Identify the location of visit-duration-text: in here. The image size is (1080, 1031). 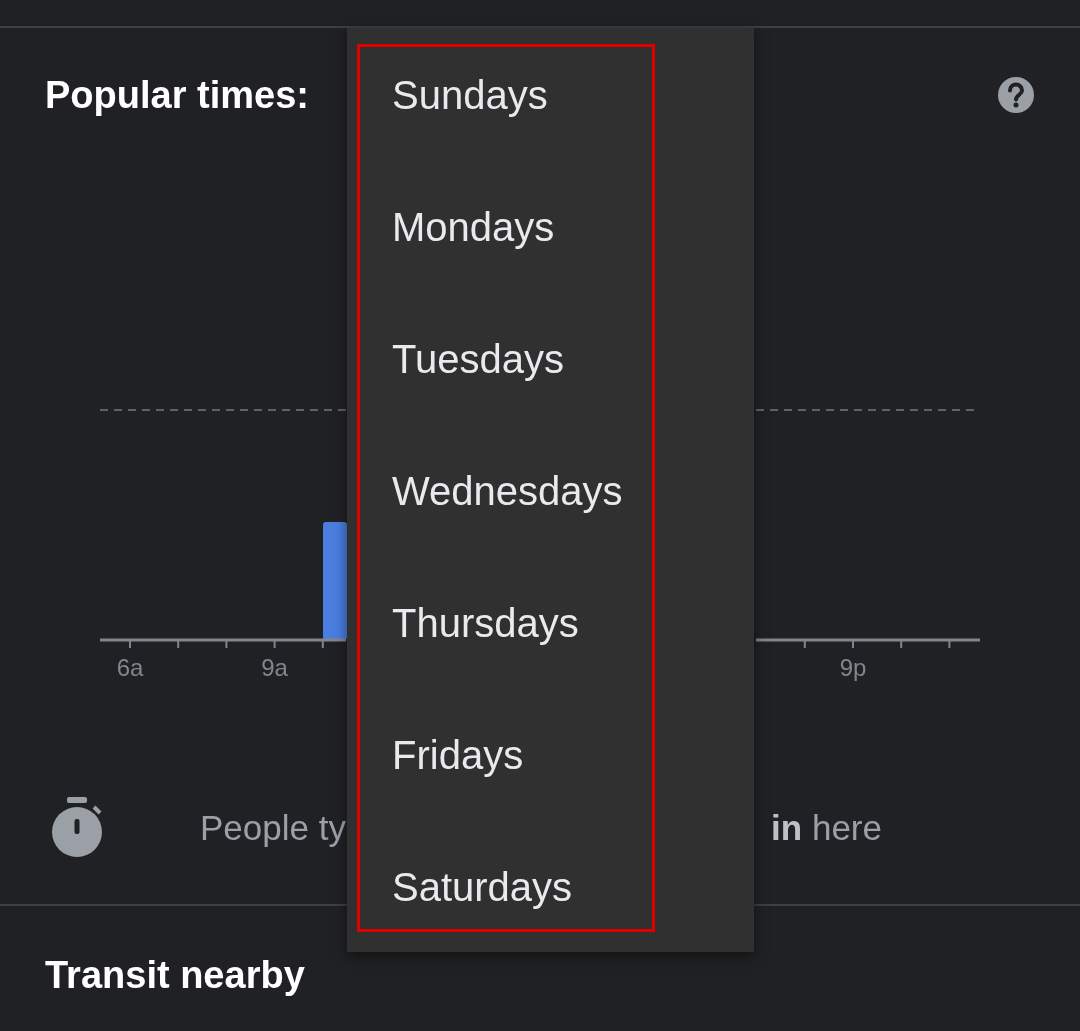
(826, 827).